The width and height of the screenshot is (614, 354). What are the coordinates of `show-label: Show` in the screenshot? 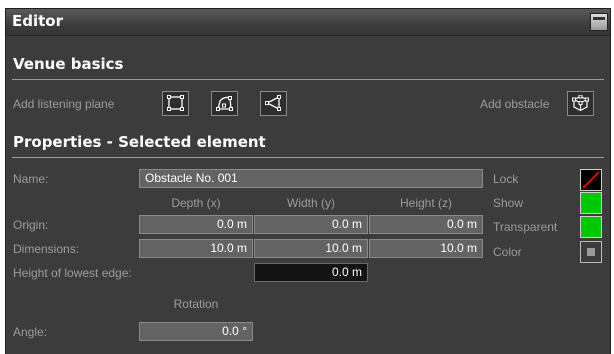 It's located at (508, 203).